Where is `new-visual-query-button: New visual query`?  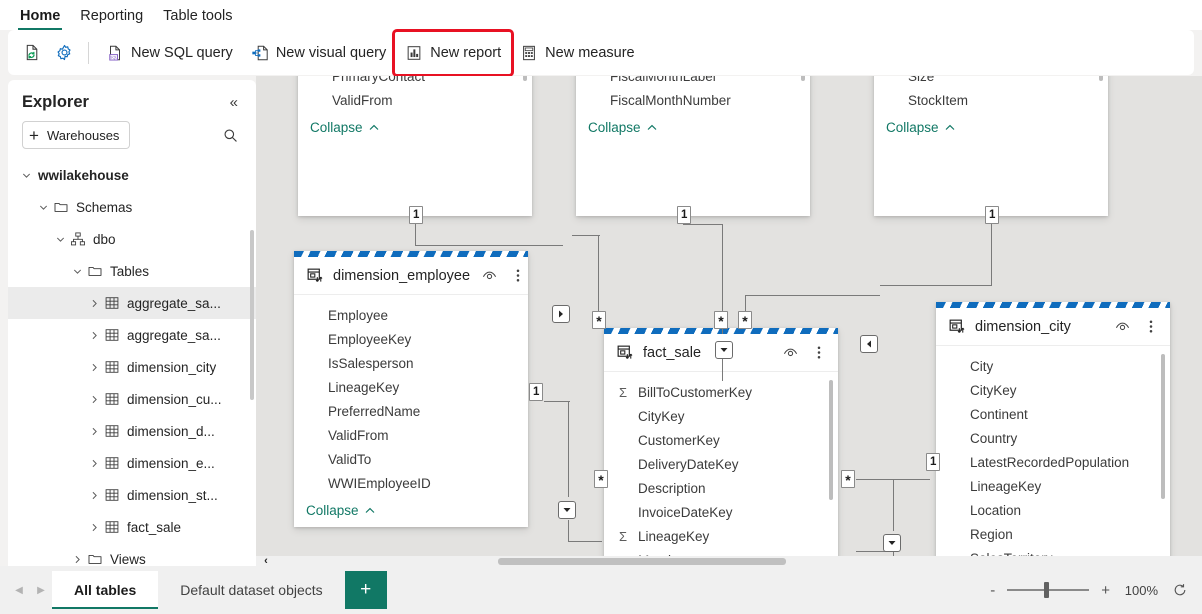 new-visual-query-button: New visual query is located at coordinates (318, 53).